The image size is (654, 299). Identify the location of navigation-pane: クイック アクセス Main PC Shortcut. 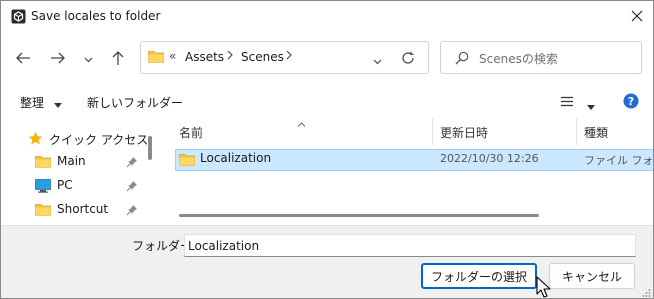
(83, 171).